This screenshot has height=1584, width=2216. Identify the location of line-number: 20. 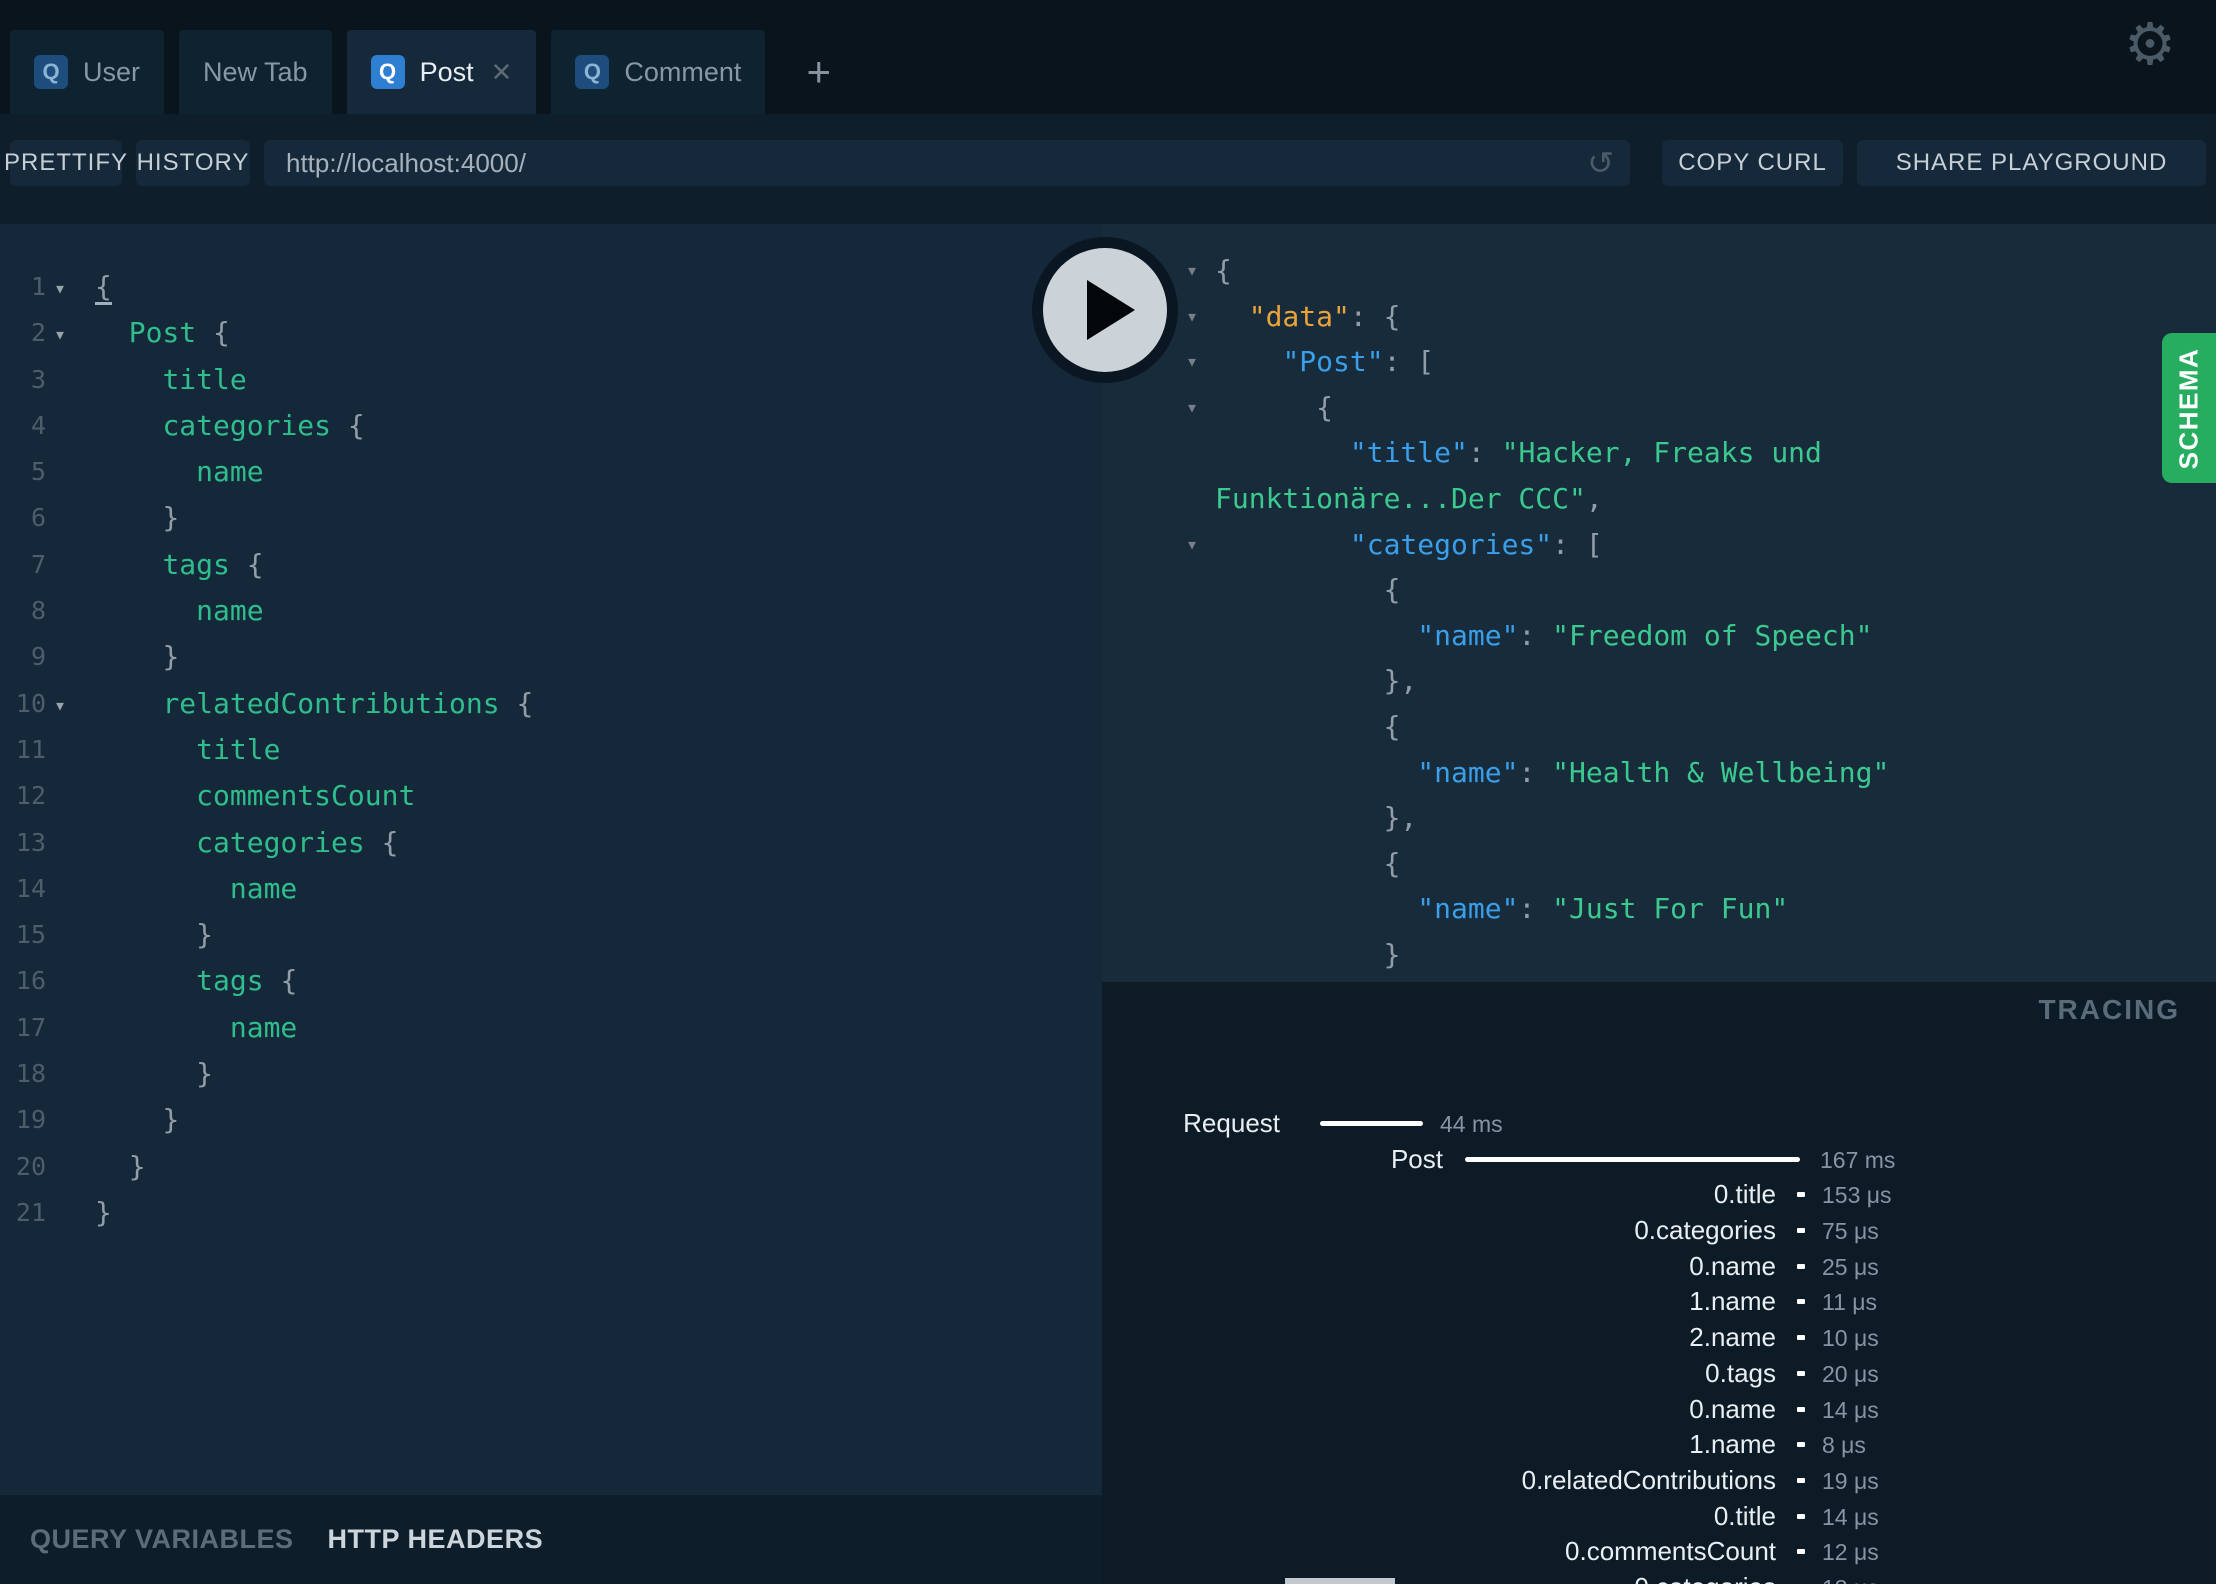
(30, 1166).